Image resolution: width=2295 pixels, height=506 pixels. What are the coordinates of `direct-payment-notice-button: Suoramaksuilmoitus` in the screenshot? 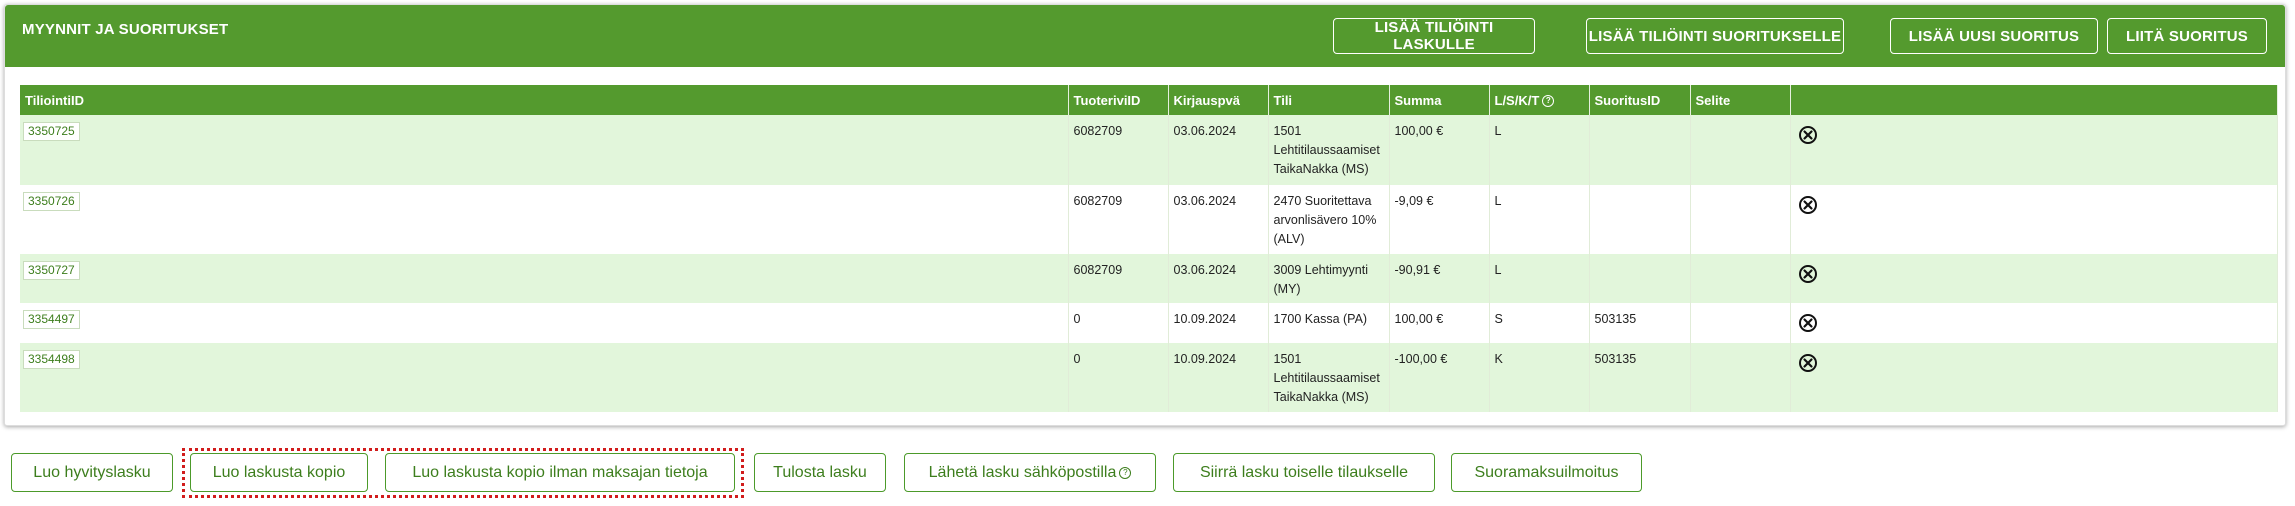 It's located at (1546, 472).